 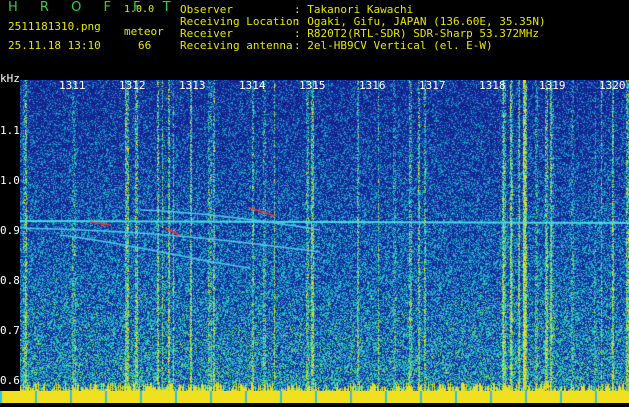 What do you see at coordinates (54, 45) in the screenshot?
I see `capture-datetime: 25.11.18 13:10` at bounding box center [54, 45].